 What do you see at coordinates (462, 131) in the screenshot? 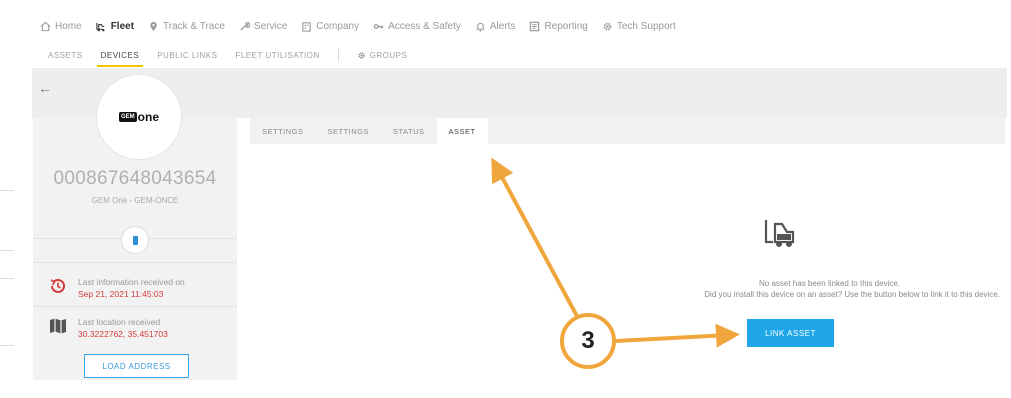
I see `tab-asset: ASSET` at bounding box center [462, 131].